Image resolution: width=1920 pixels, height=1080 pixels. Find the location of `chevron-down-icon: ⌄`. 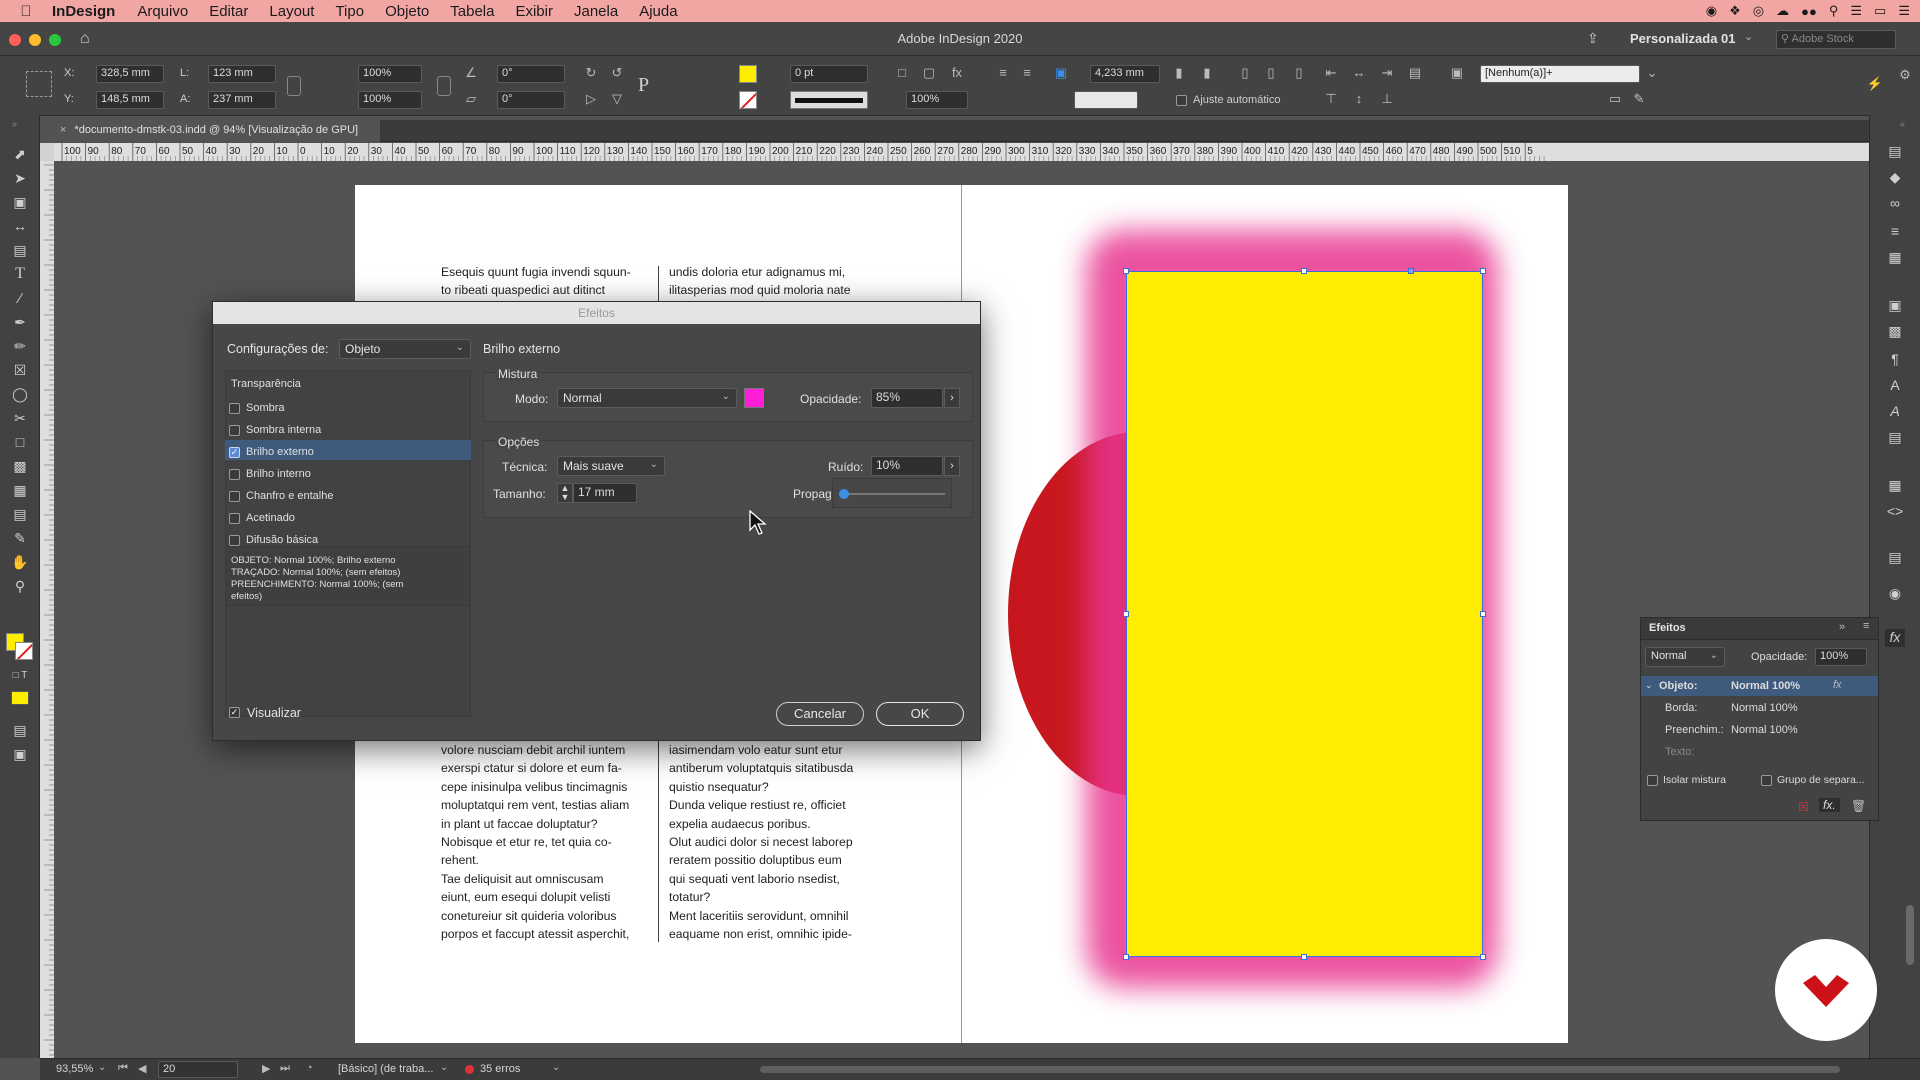

chevron-down-icon: ⌄ is located at coordinates (102, 1067).